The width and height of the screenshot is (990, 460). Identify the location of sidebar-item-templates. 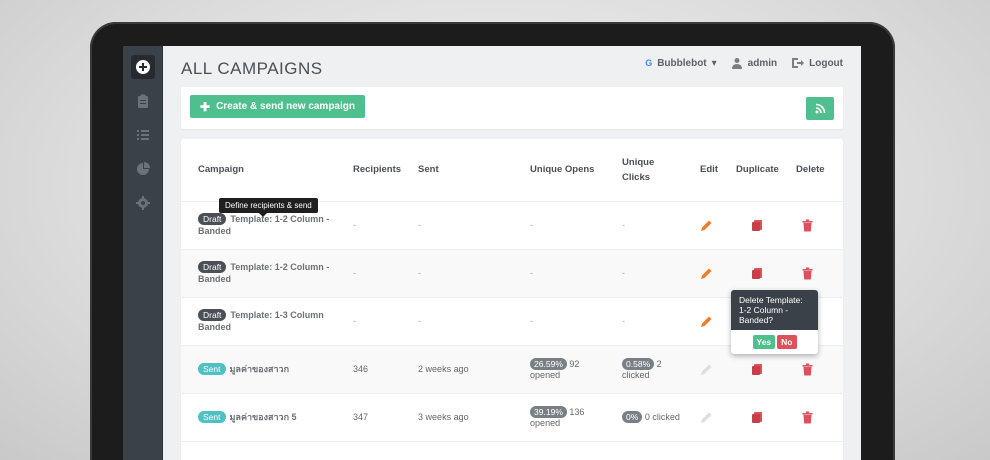
(143, 101).